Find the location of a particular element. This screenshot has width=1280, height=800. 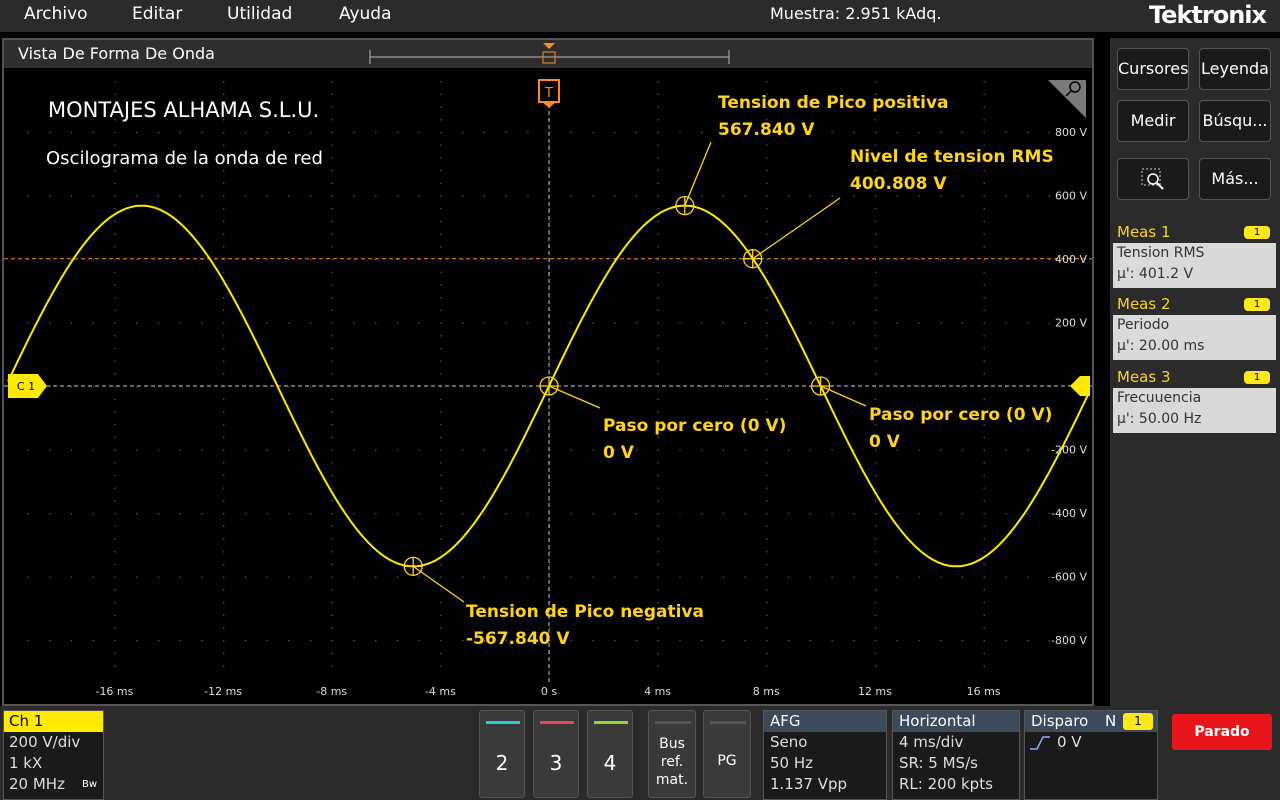

cursores-button: Cursores is located at coordinates (1153, 69).